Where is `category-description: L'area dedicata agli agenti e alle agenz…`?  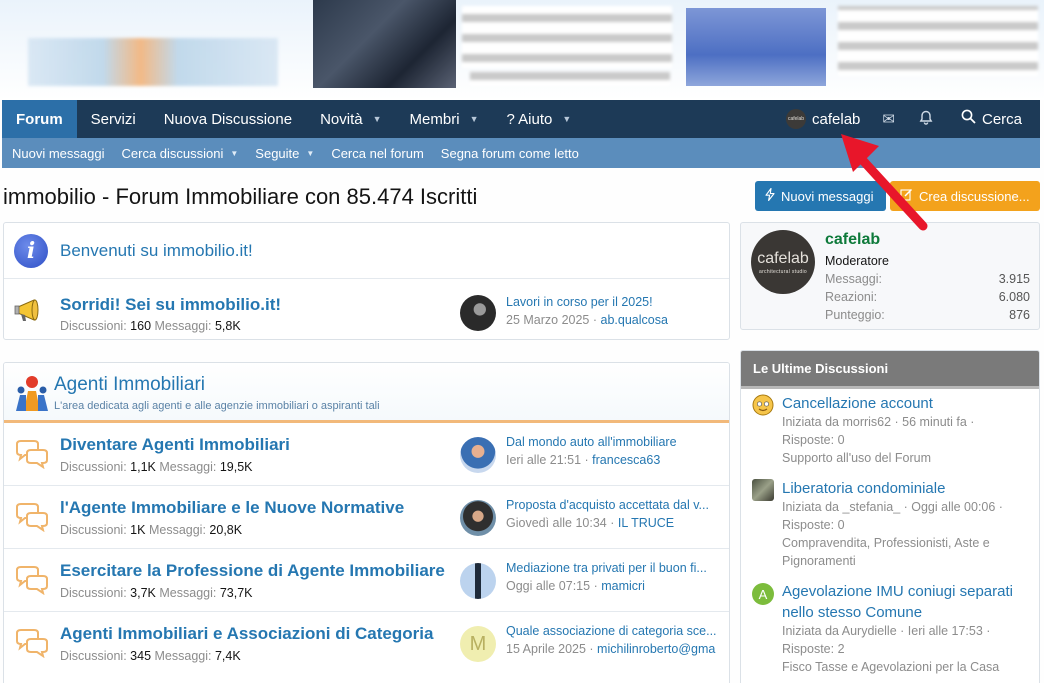
category-description: L'area dedicata agli agenti e alle agenz… is located at coordinates (217, 406).